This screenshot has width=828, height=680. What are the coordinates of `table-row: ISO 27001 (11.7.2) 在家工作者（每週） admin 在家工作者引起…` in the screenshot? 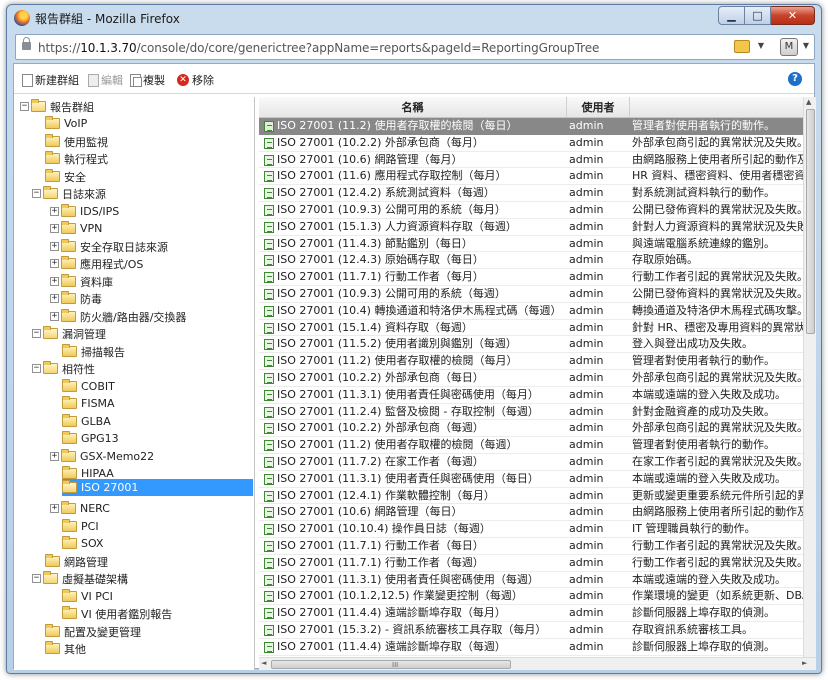 It's located at (533, 462).